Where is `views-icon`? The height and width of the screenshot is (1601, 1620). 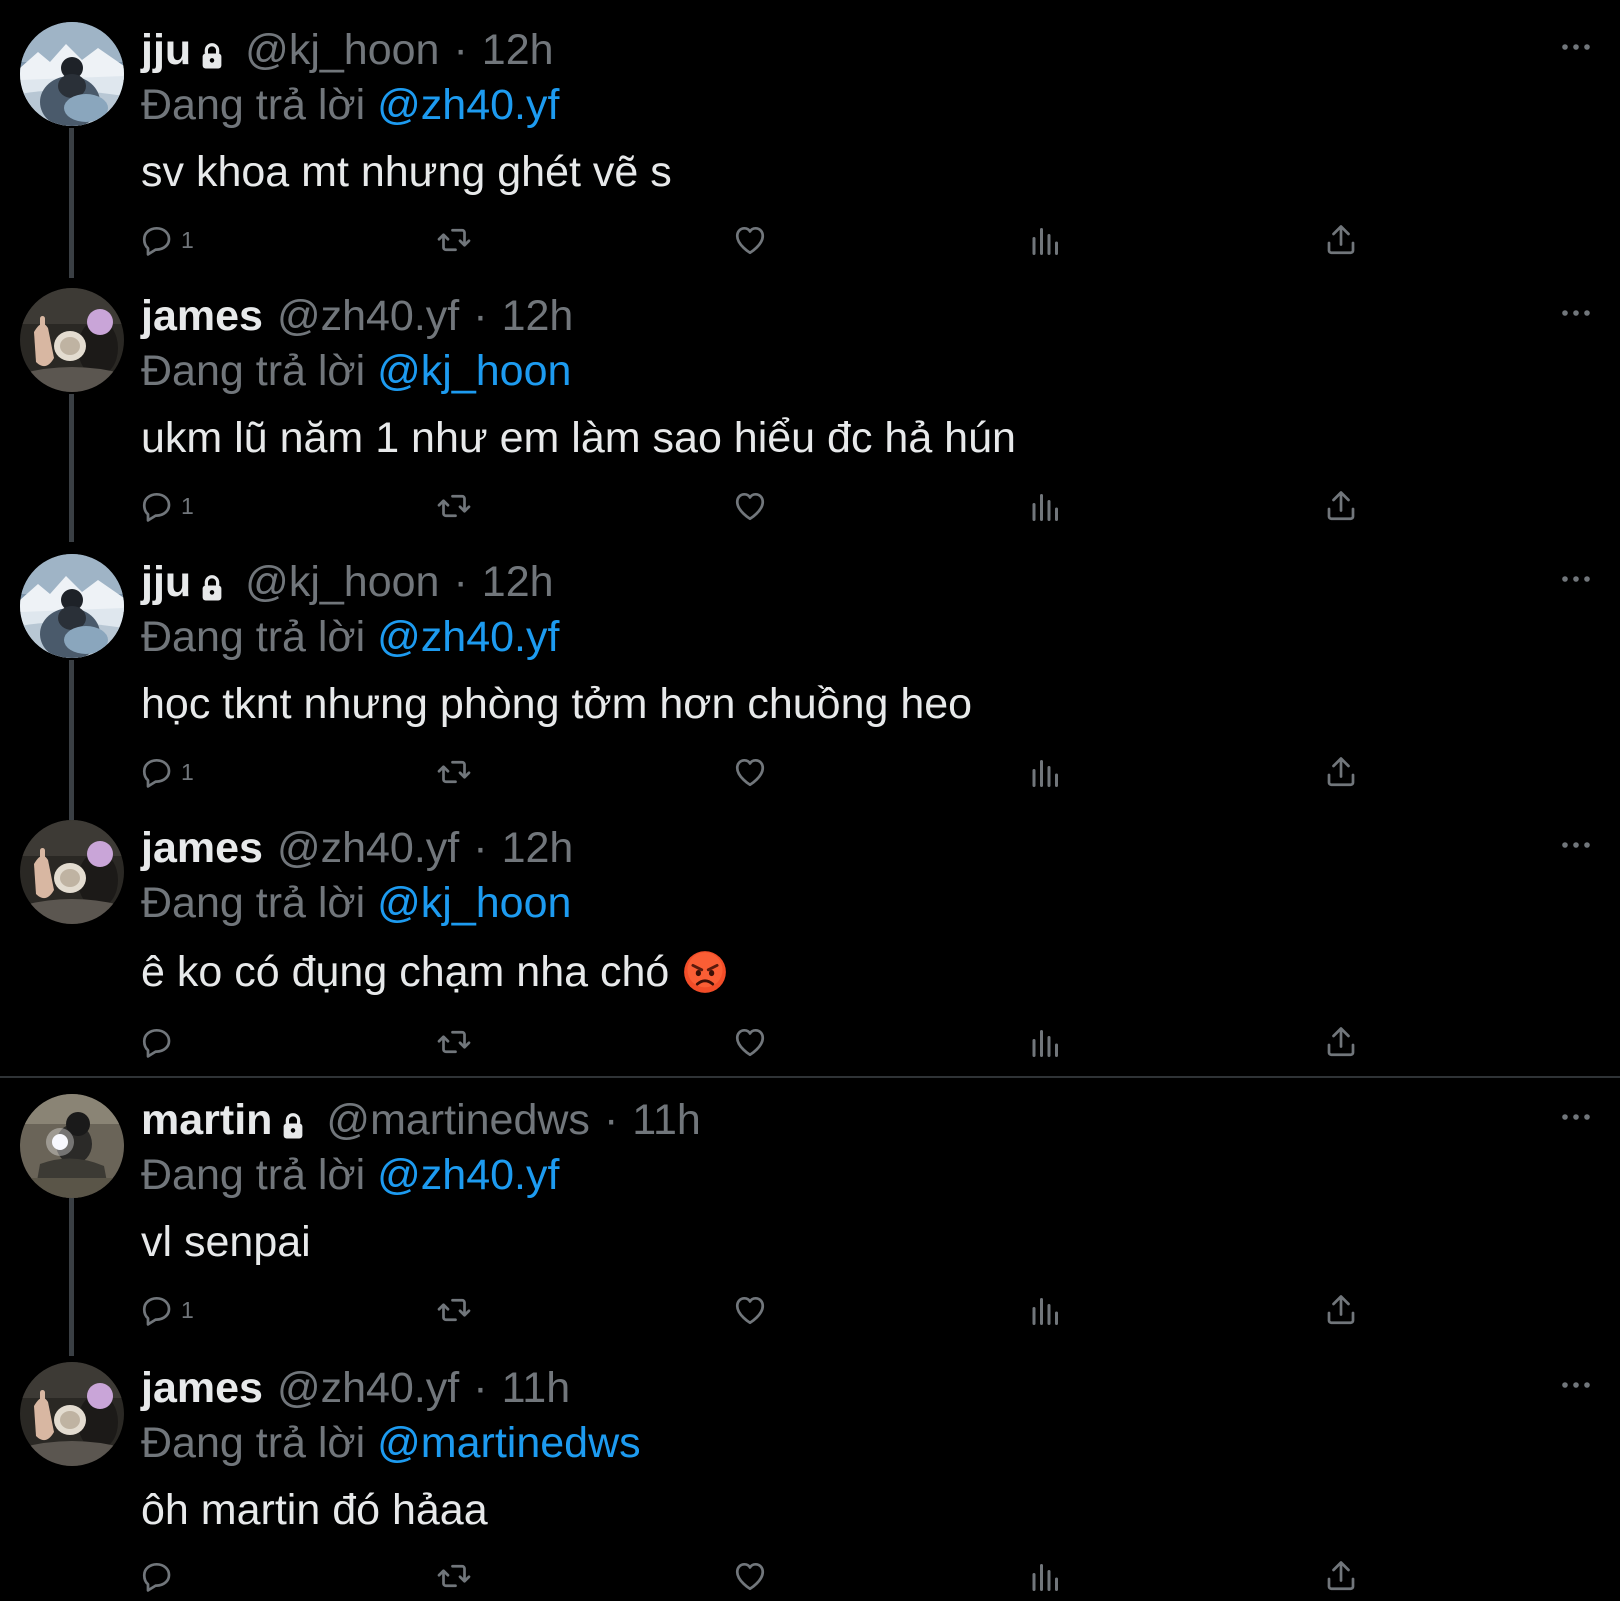
views-icon is located at coordinates (1046, 506).